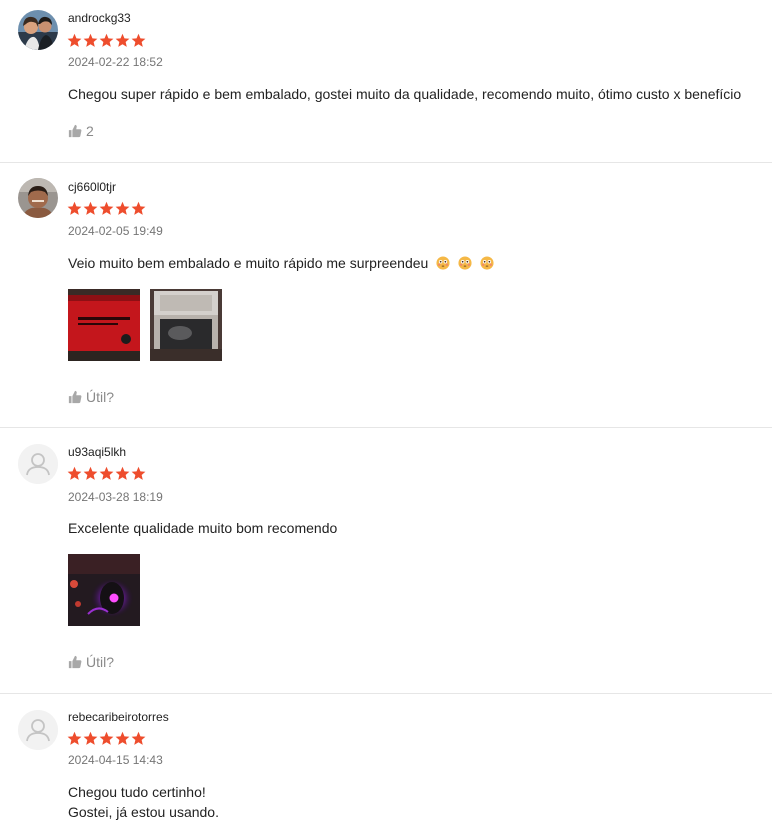 The image size is (772, 834). I want to click on like-button: 2, so click(81, 131).